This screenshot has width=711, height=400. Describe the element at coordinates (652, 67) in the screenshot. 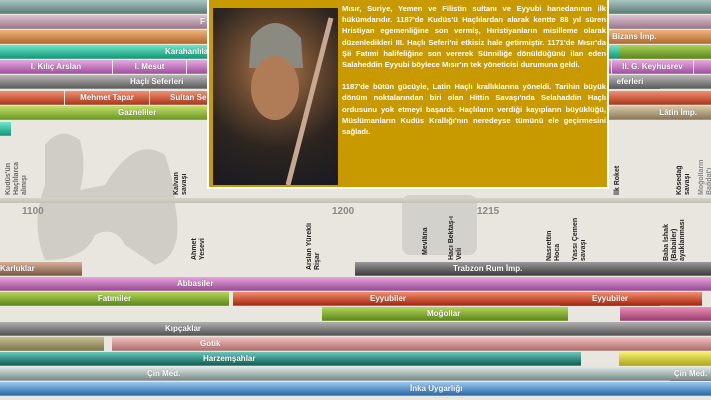

I see `seljuk-keyhusrev: II. G. Keyhusrev` at that location.